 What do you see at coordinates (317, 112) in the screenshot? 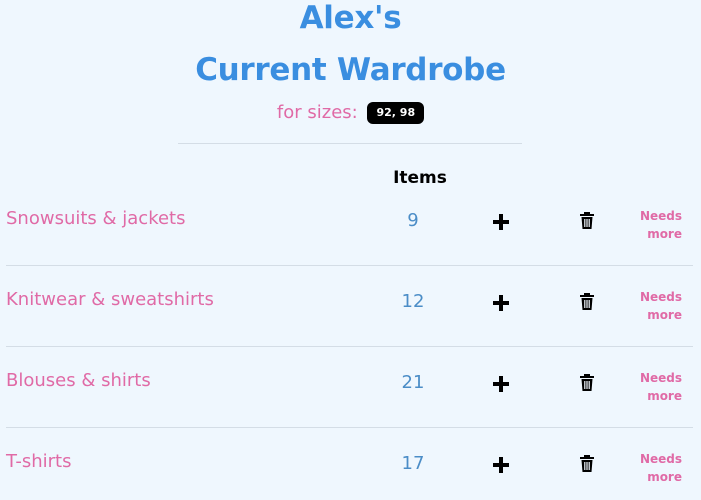
I see `sizes-label: for sizes:` at bounding box center [317, 112].